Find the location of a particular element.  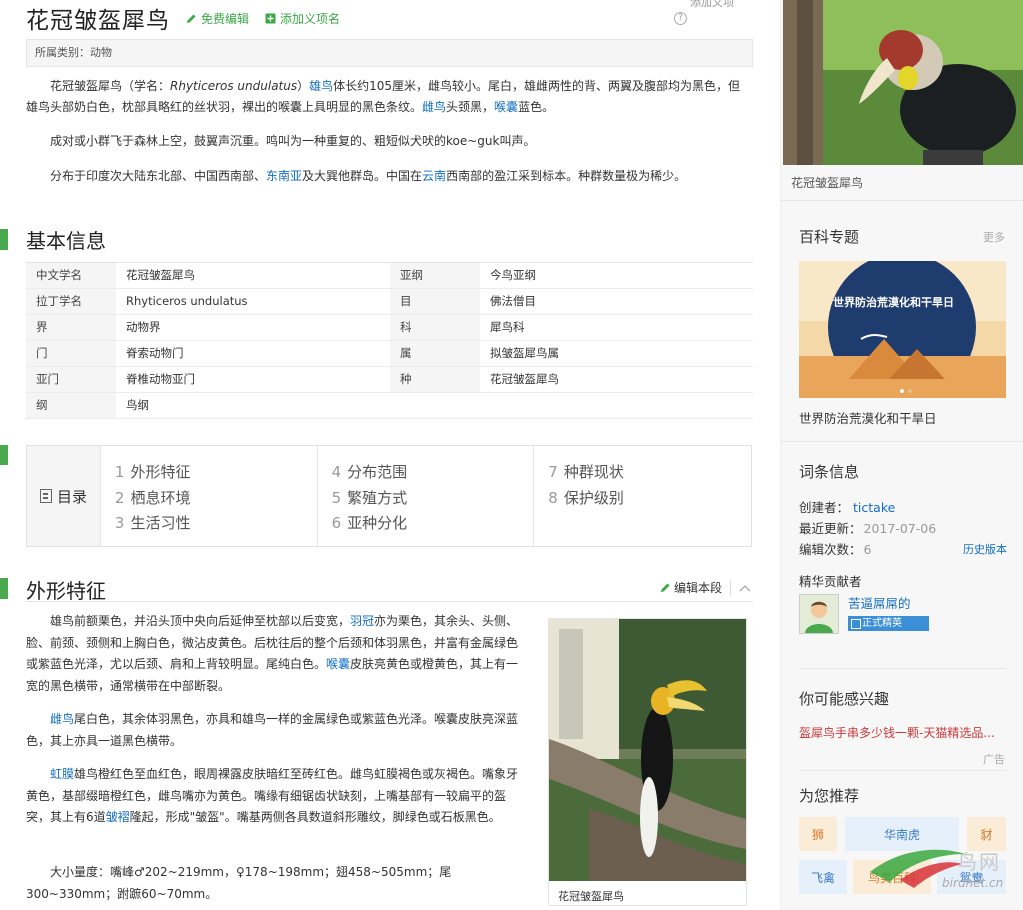

edit-section-label: 编辑本段 is located at coordinates (698, 588).